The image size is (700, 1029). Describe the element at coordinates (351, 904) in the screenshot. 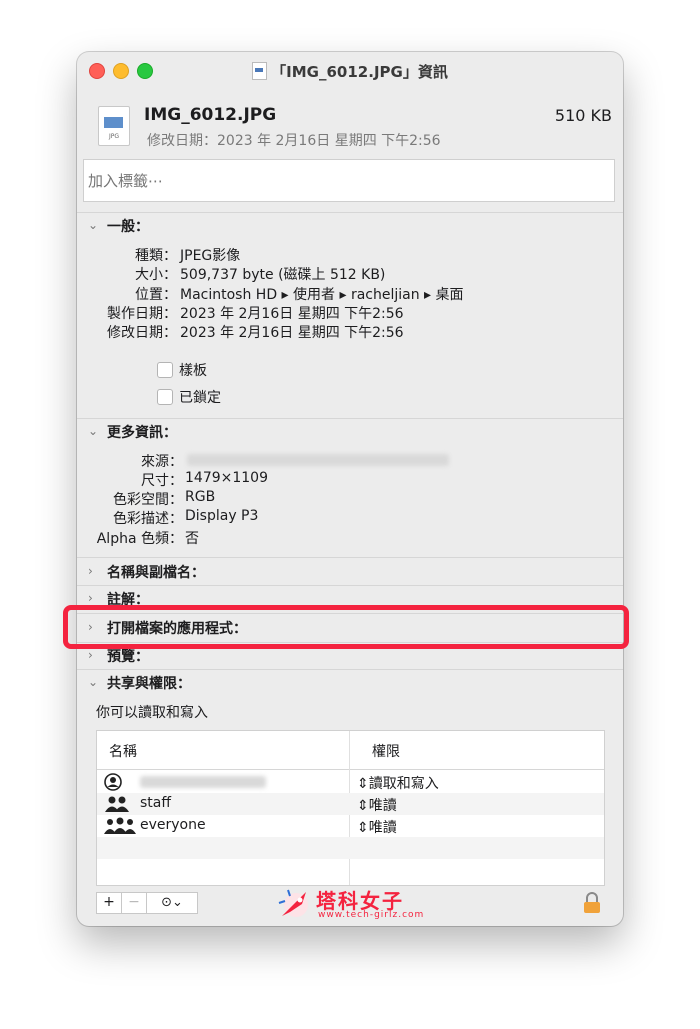

I see `watermark-logo: 塔科女子 www.tech-girlz.com` at that location.